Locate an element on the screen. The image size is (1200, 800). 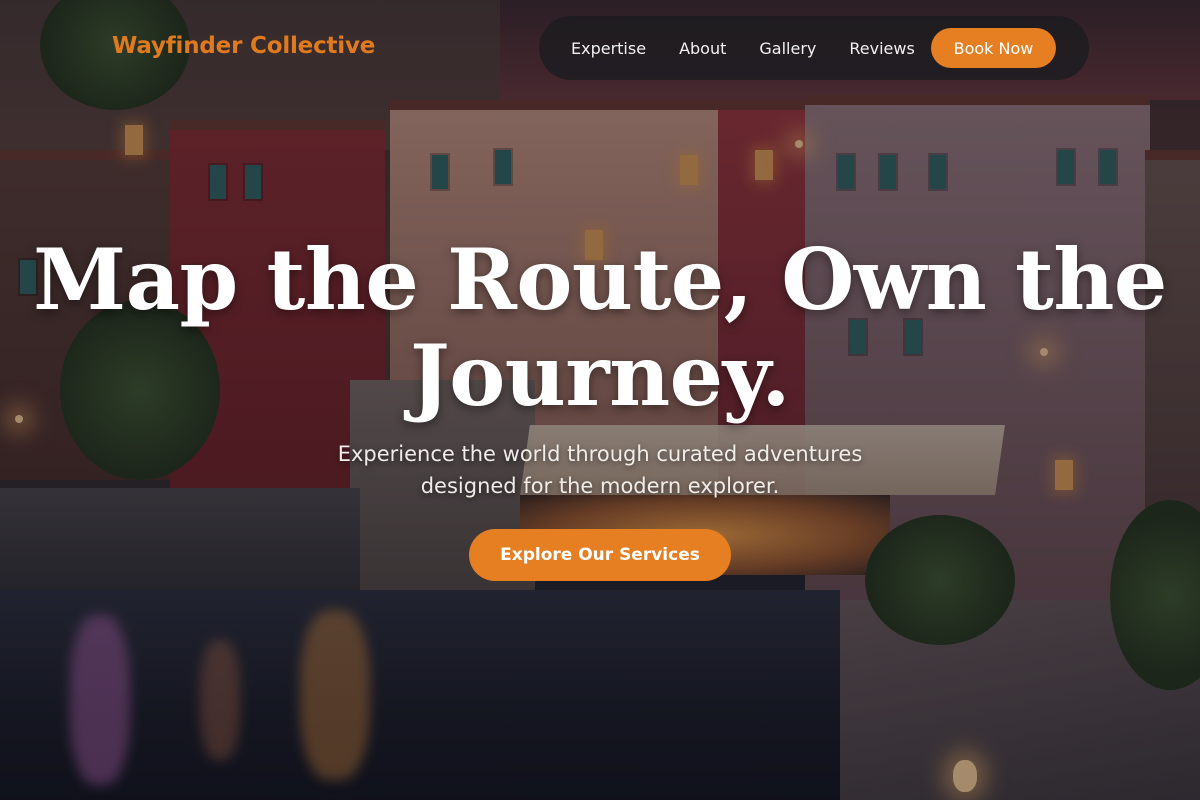
nav-link-gallery: Gallery is located at coordinates (787, 48).